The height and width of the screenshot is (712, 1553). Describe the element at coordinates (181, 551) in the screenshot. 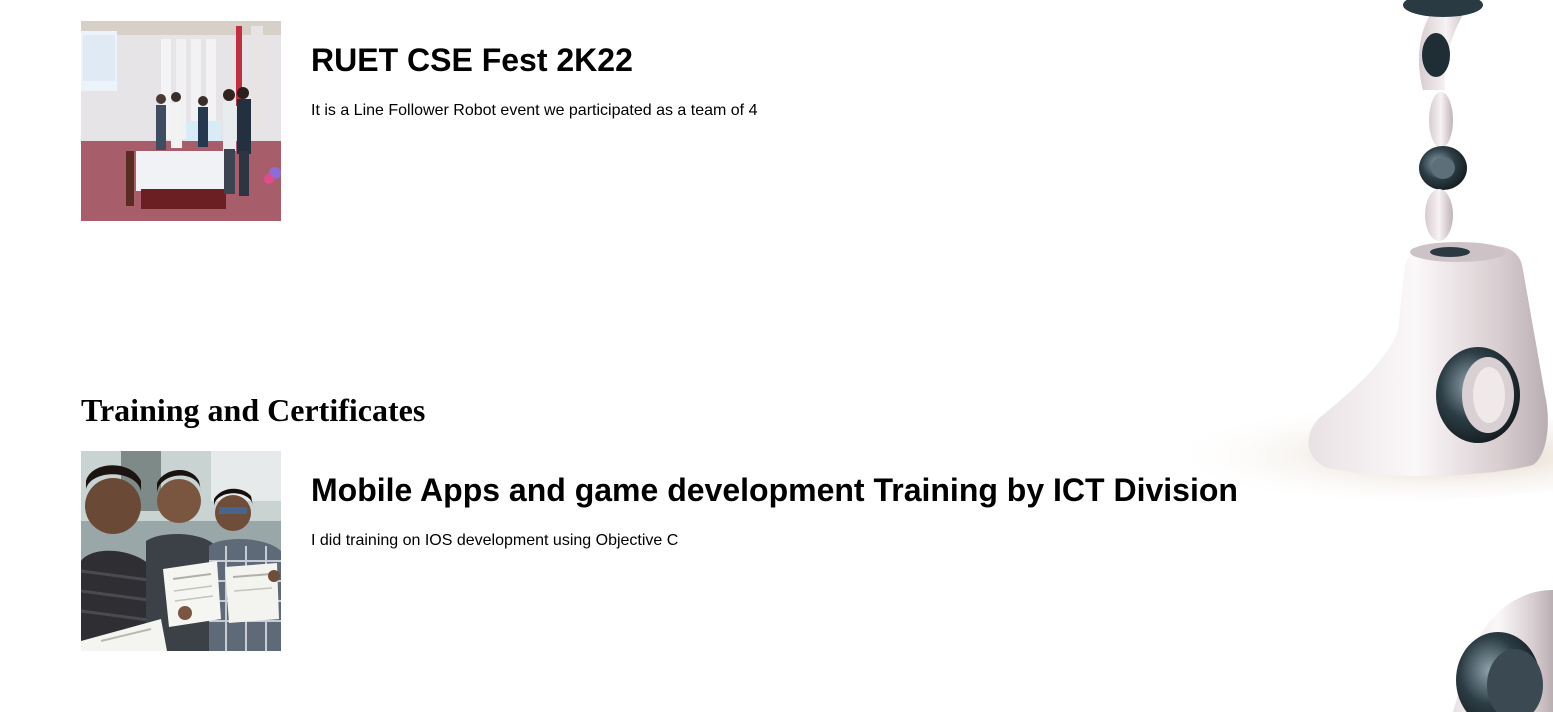

I see `training-photo` at that location.